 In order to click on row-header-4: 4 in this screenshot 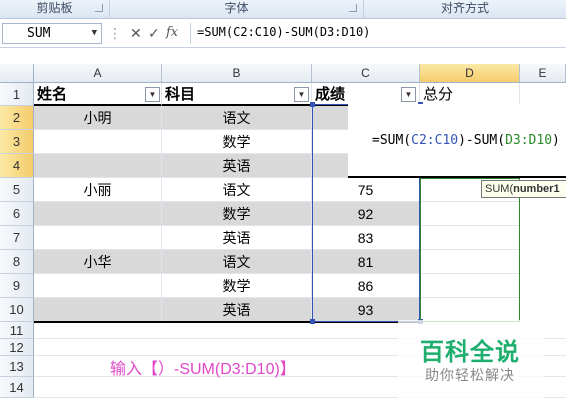, I will do `click(17, 166)`.